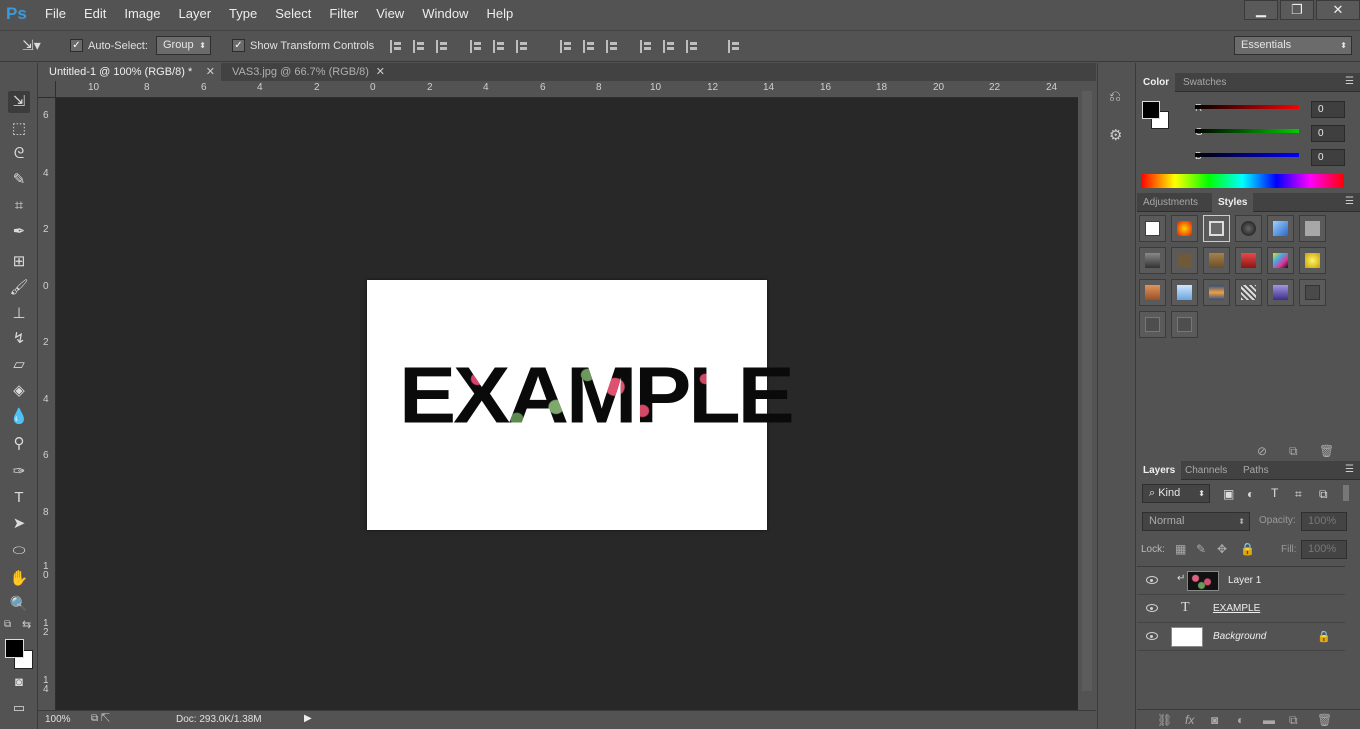 This screenshot has height=729, width=1360. What do you see at coordinates (1204, 82) in the screenshot?
I see `tab-swatches: Swatches` at bounding box center [1204, 82].